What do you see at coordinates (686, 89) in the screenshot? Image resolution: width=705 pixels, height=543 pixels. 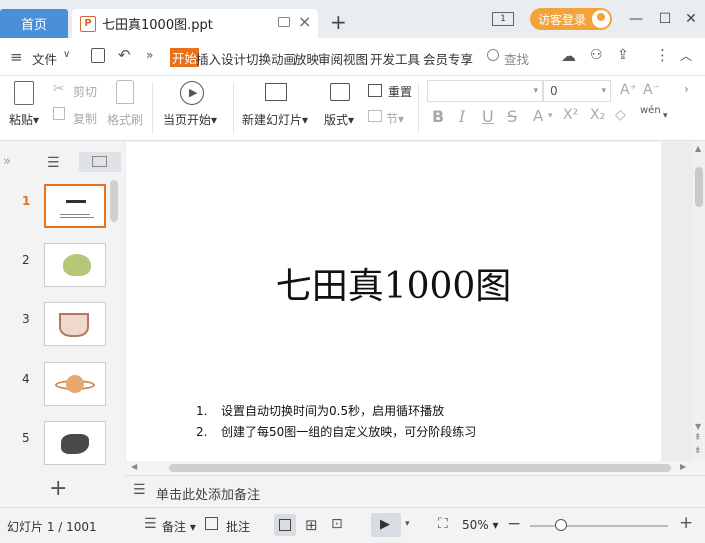 I see `scroll-ribbon-right-icon: ›` at bounding box center [686, 89].